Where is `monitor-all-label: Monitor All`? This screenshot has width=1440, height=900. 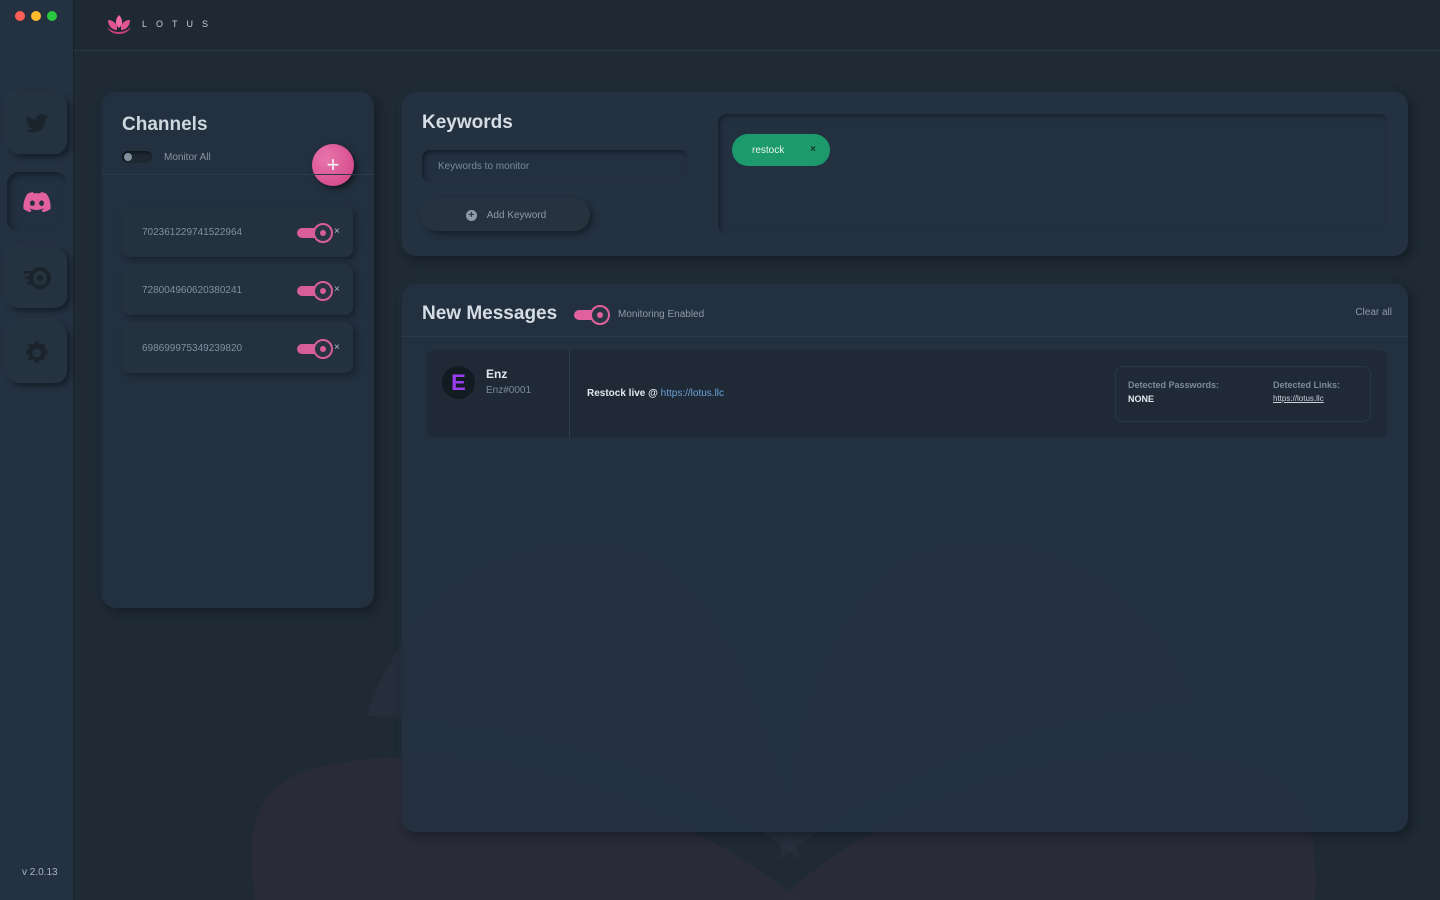 monitor-all-label: Monitor All is located at coordinates (187, 157).